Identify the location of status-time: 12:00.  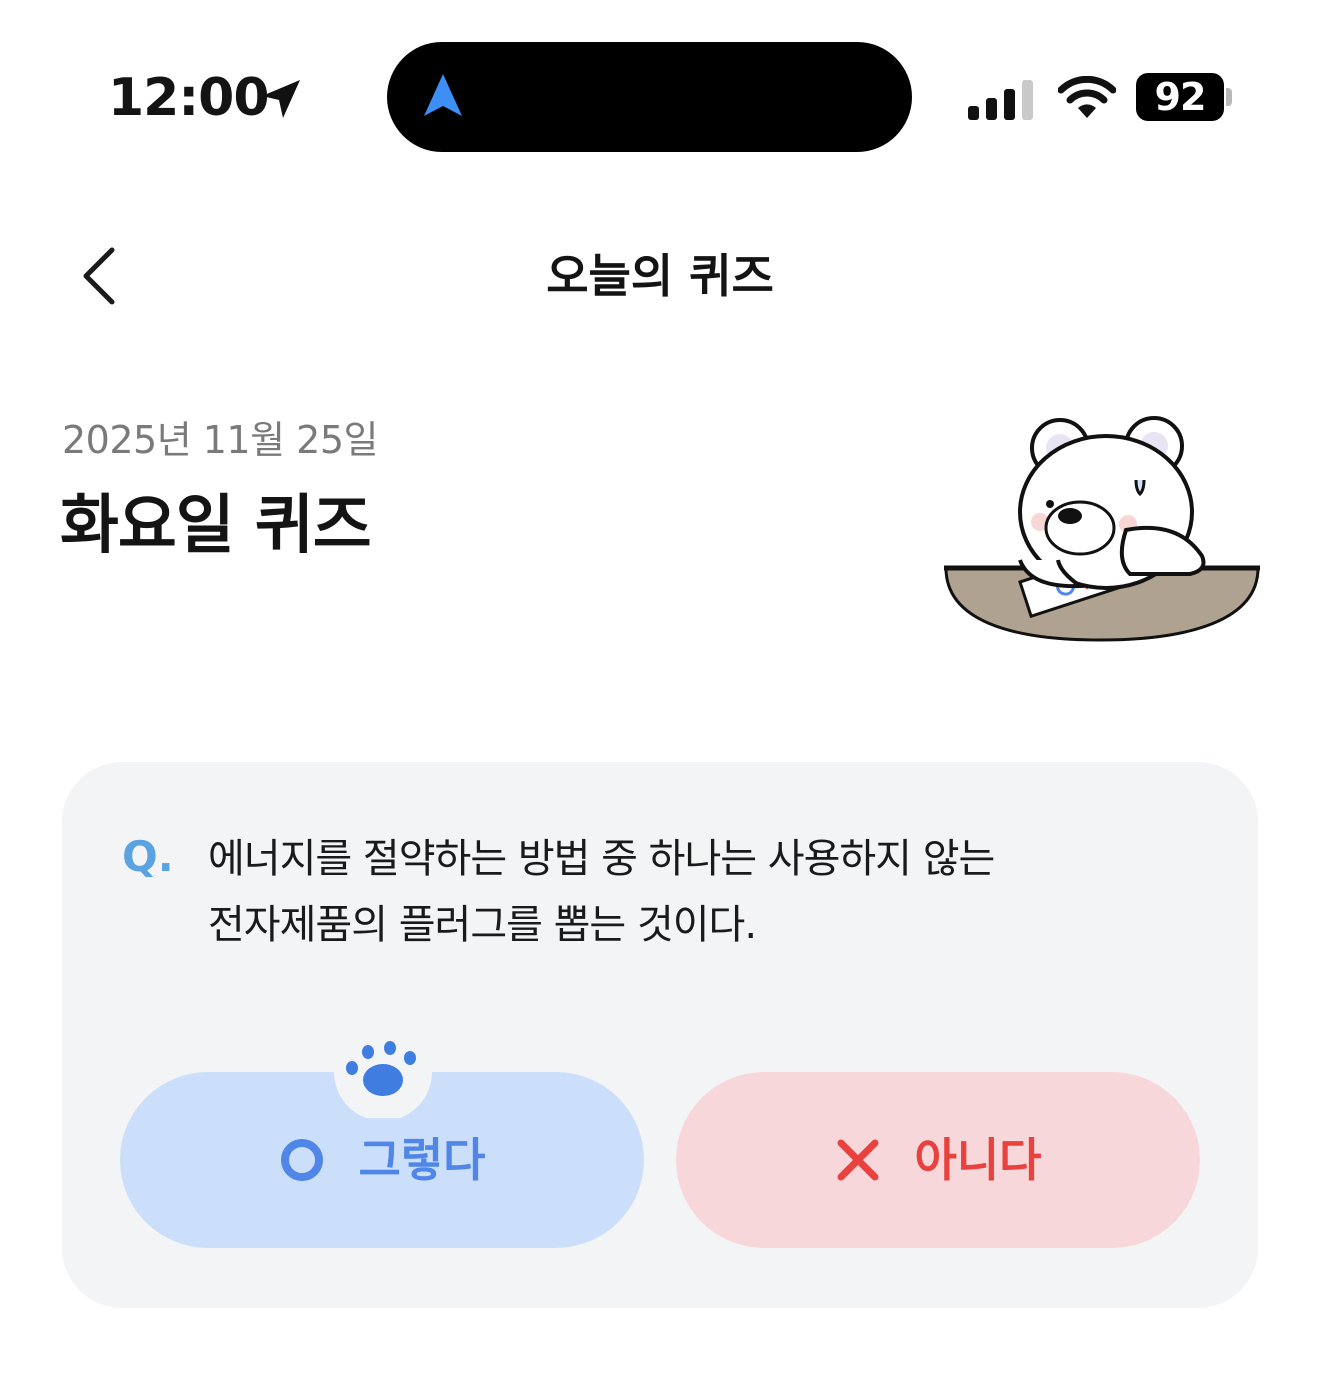
(189, 98).